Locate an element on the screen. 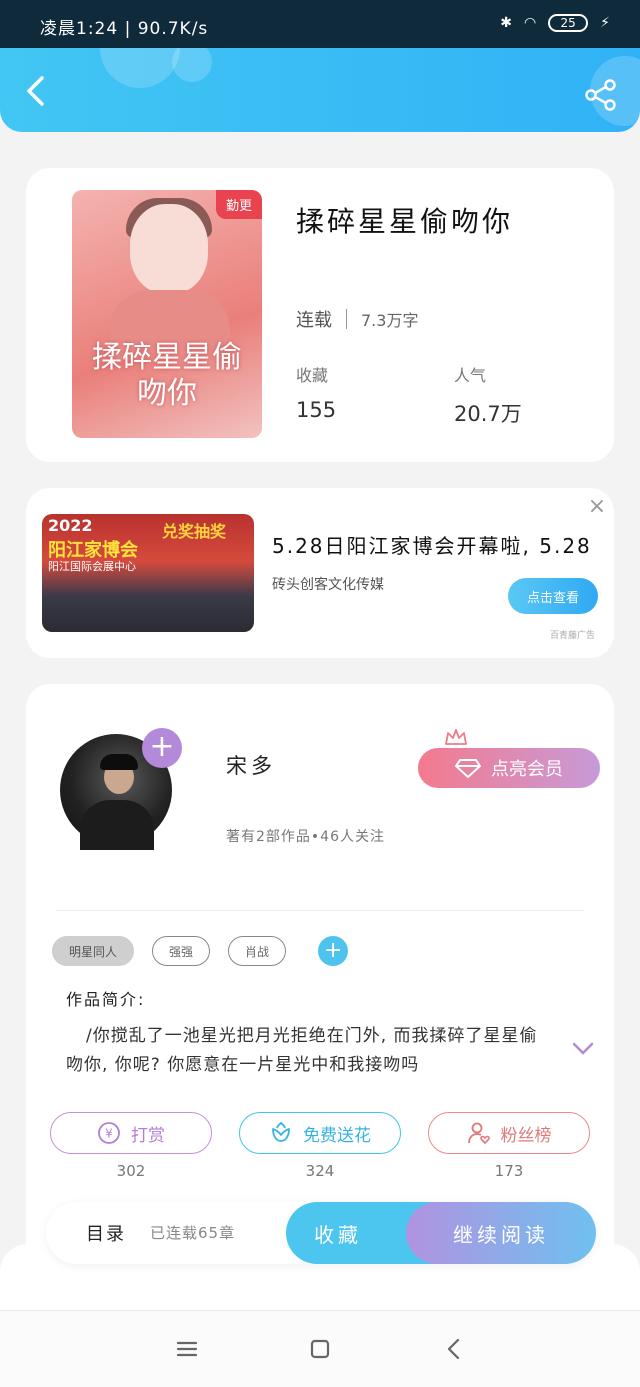 The height and width of the screenshot is (1387, 640). intro-title: 作品简介: is located at coordinates (106, 999).